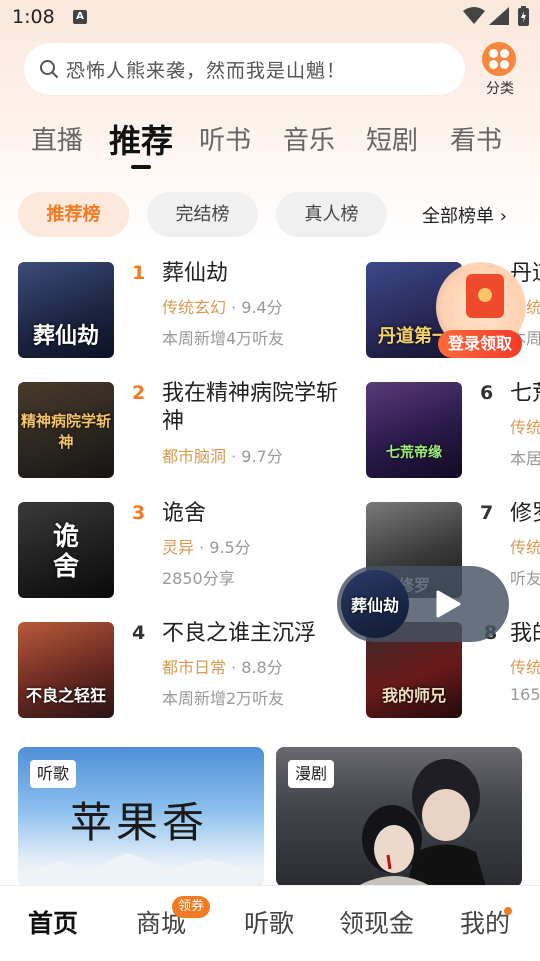 This screenshot has height=961, width=540. Describe the element at coordinates (191, 907) in the screenshot. I see `coupon-badge: 领券` at that location.